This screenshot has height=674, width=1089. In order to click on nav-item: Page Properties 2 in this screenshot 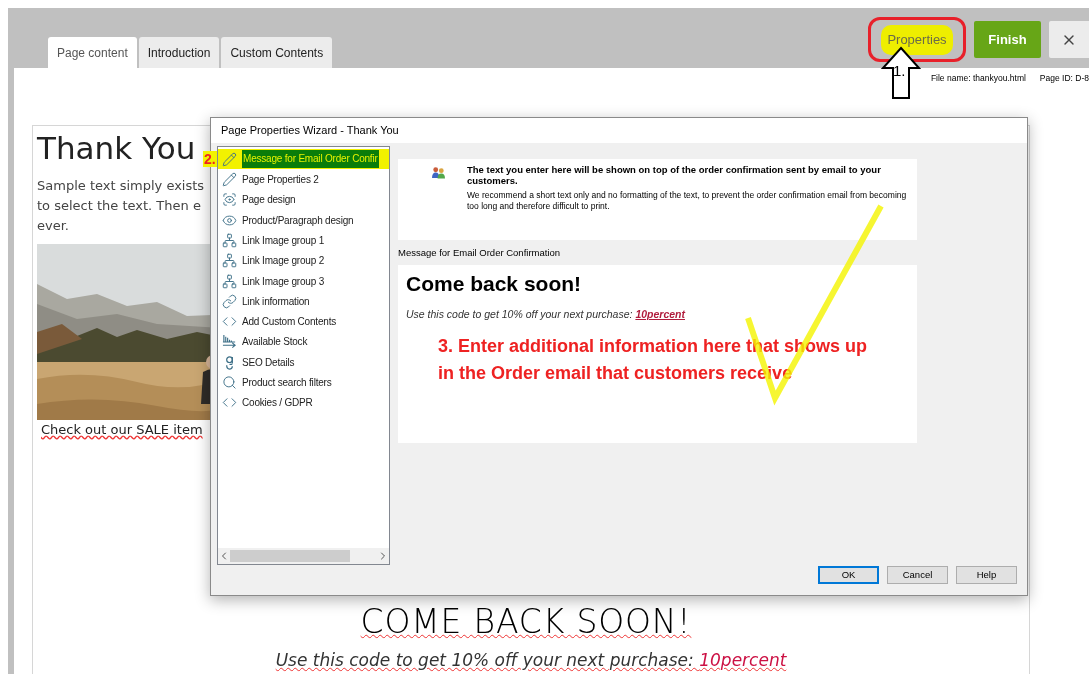, I will do `click(303, 179)`.